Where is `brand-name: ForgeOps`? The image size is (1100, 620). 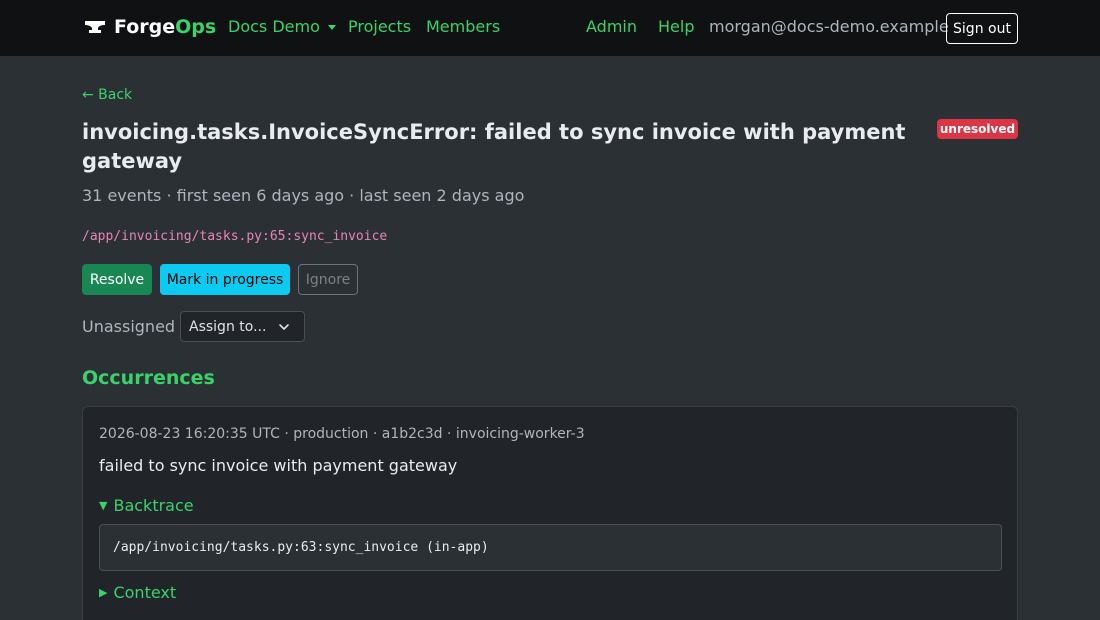 brand-name: ForgeOps is located at coordinates (165, 27).